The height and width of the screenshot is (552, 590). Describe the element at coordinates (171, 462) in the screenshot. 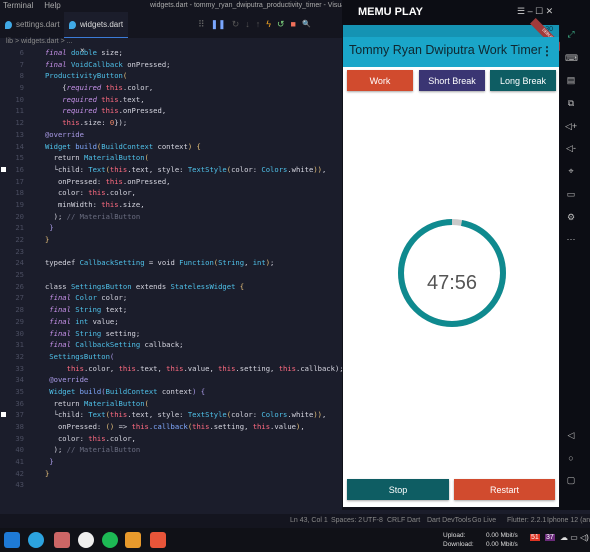

I see `code-line: 41 }` at that location.